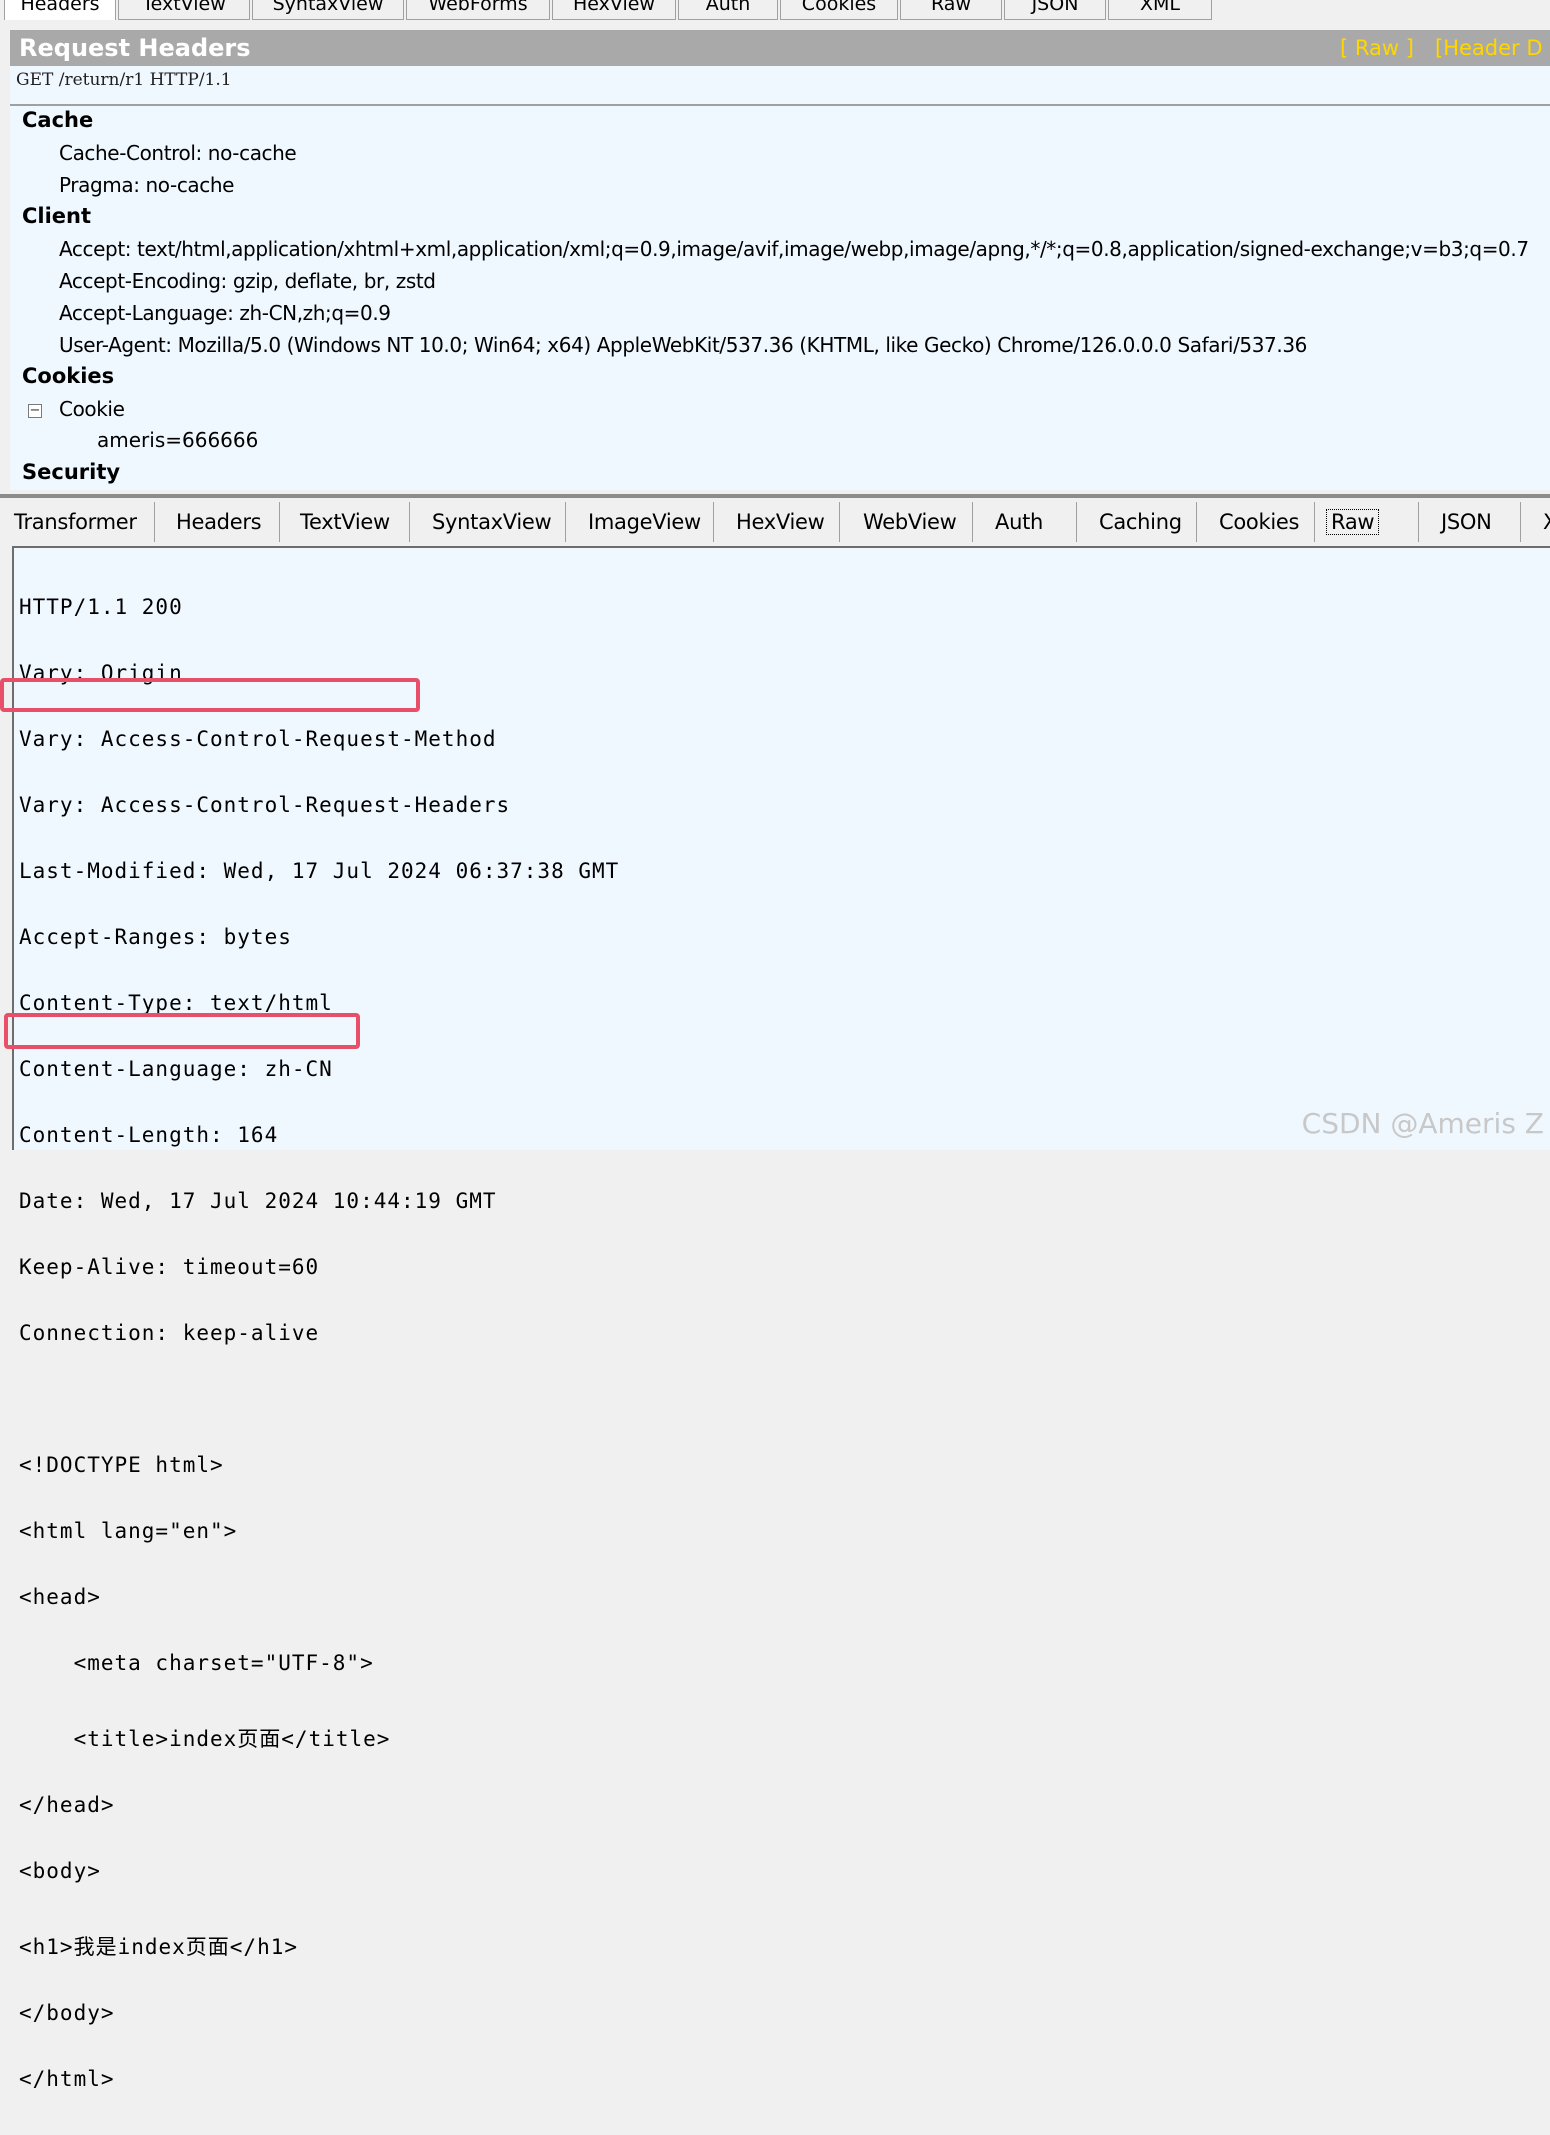 This screenshot has height=2135, width=1550. Describe the element at coordinates (178, 153) in the screenshot. I see `header-cache-control: Cache-Control: no-cache` at that location.